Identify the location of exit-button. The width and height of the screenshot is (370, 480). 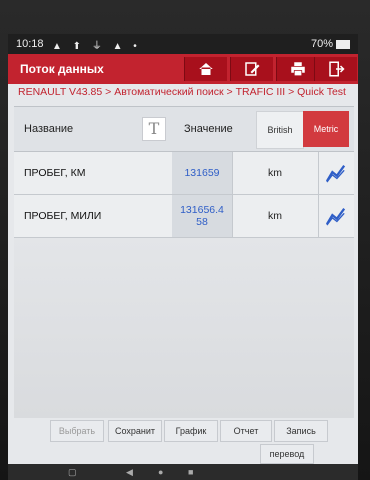
(335, 69).